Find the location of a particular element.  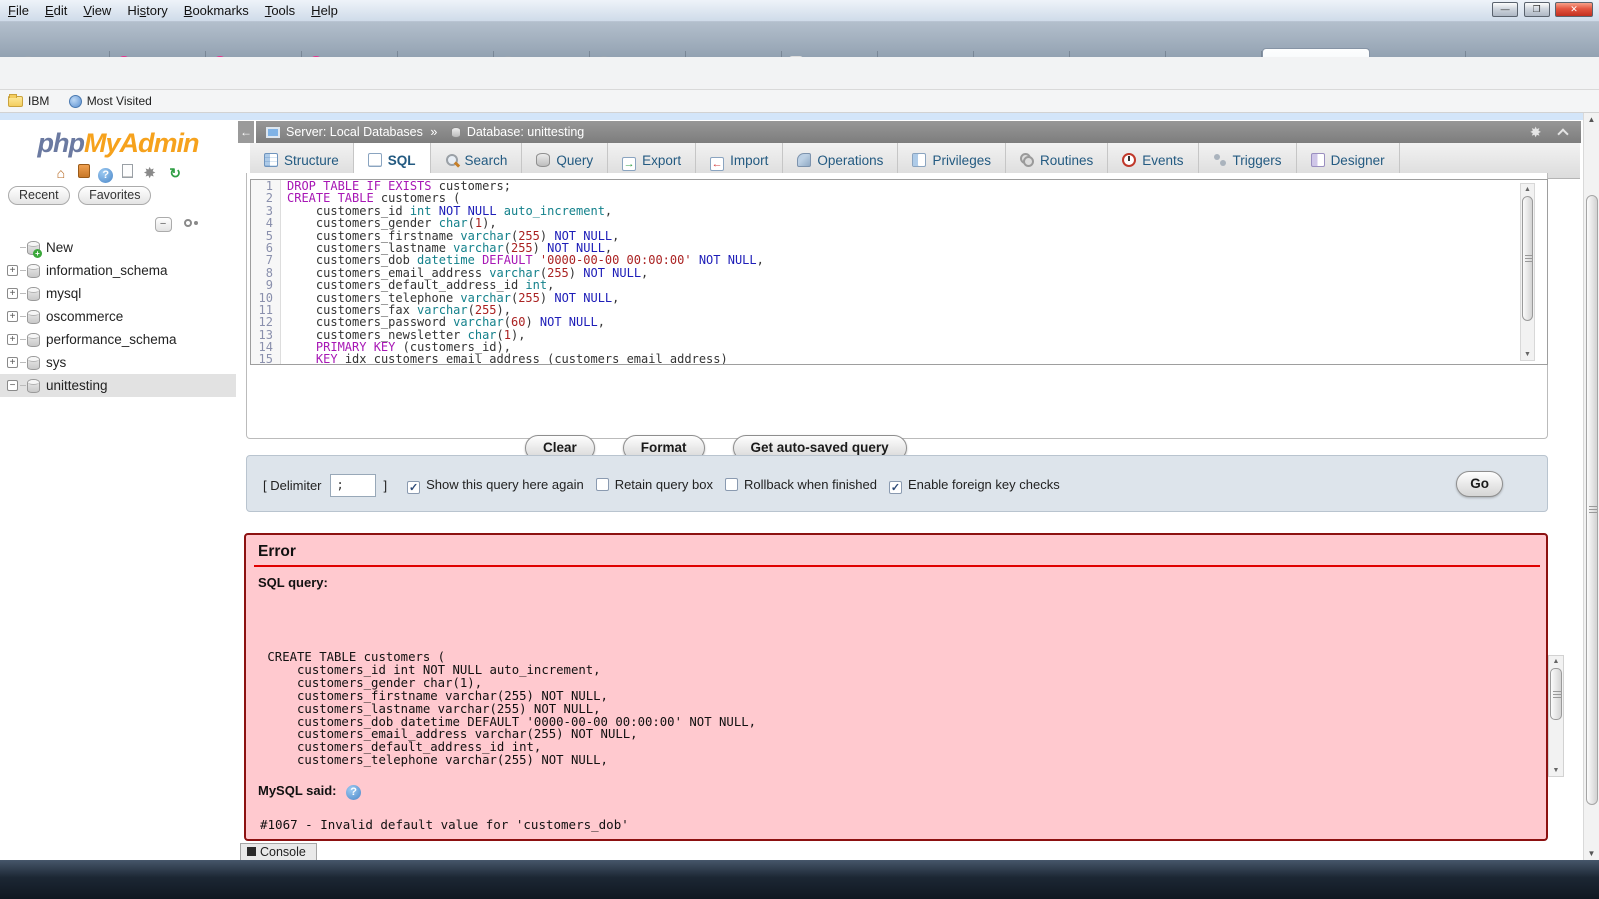

pma-tab-label: SQL is located at coordinates (401, 160).